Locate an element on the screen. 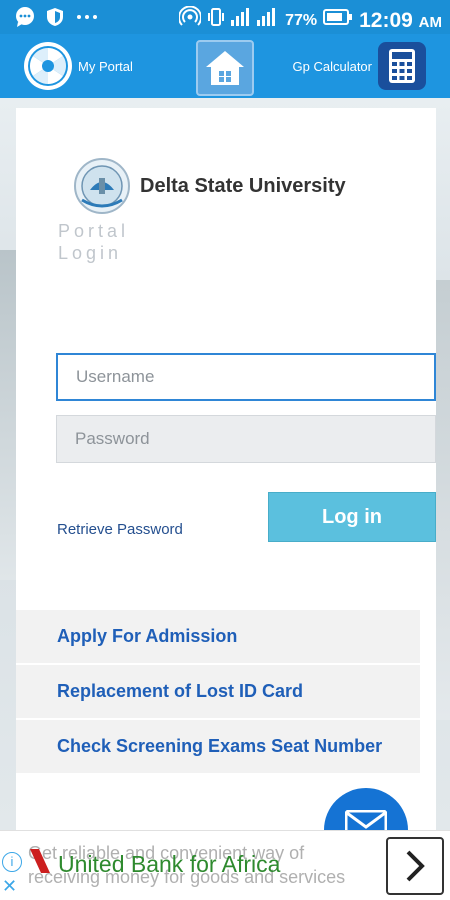 The width and height of the screenshot is (450, 900). shield-icon is located at coordinates (55, 20).